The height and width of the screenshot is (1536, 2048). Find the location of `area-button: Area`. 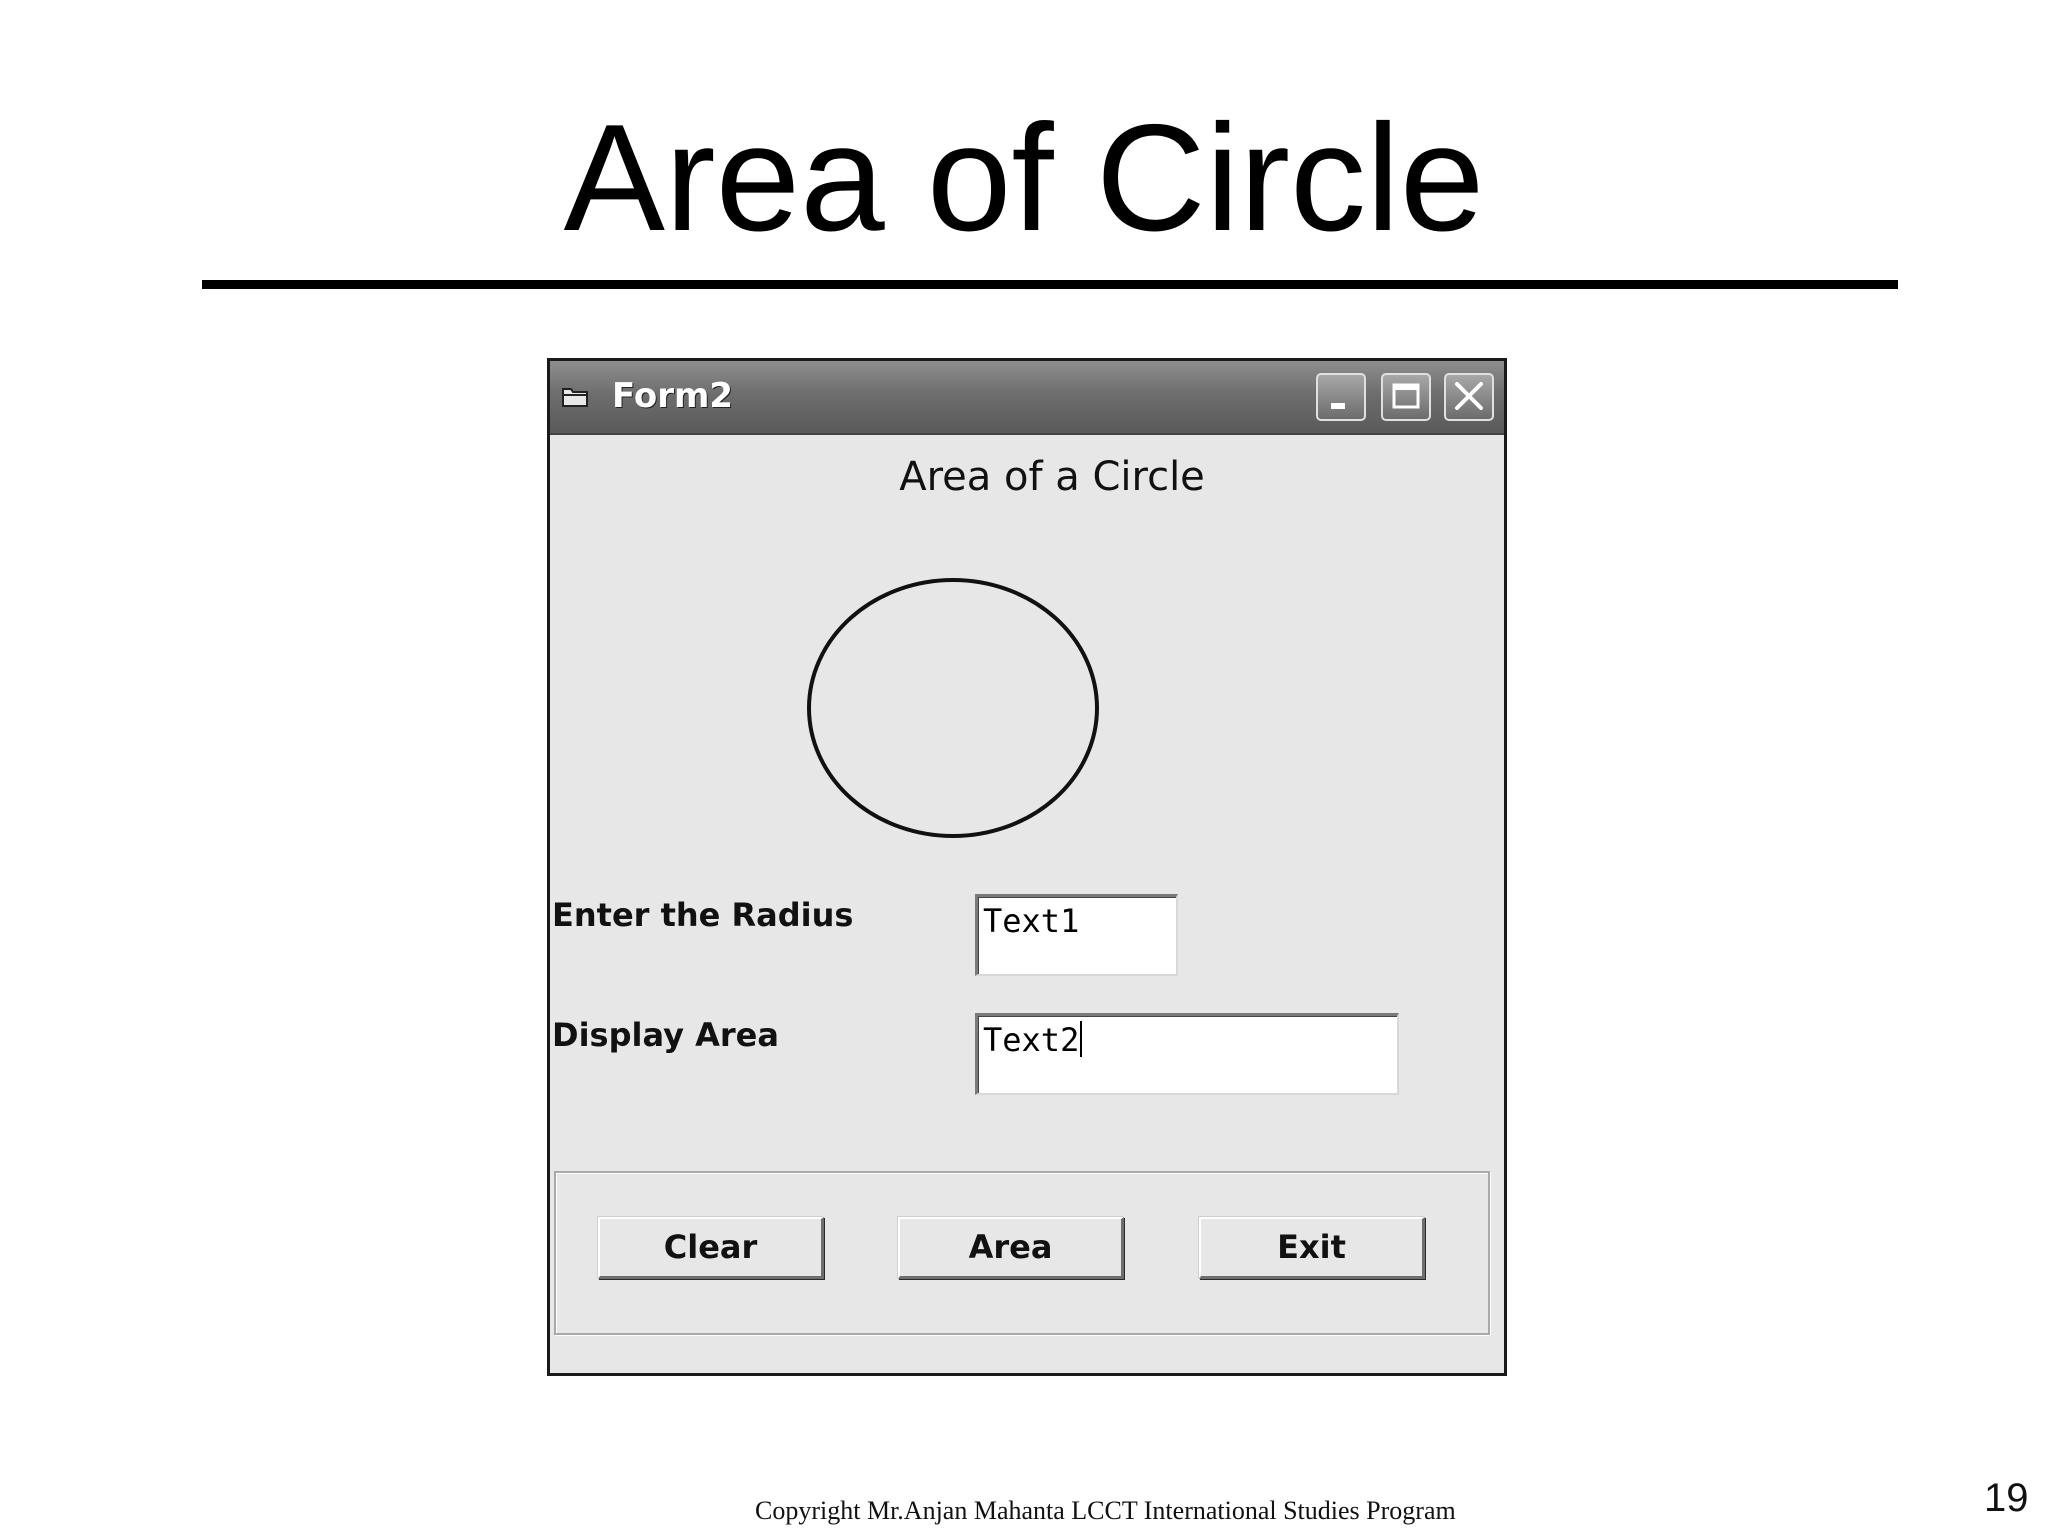

area-button: Area is located at coordinates (1011, 1248).